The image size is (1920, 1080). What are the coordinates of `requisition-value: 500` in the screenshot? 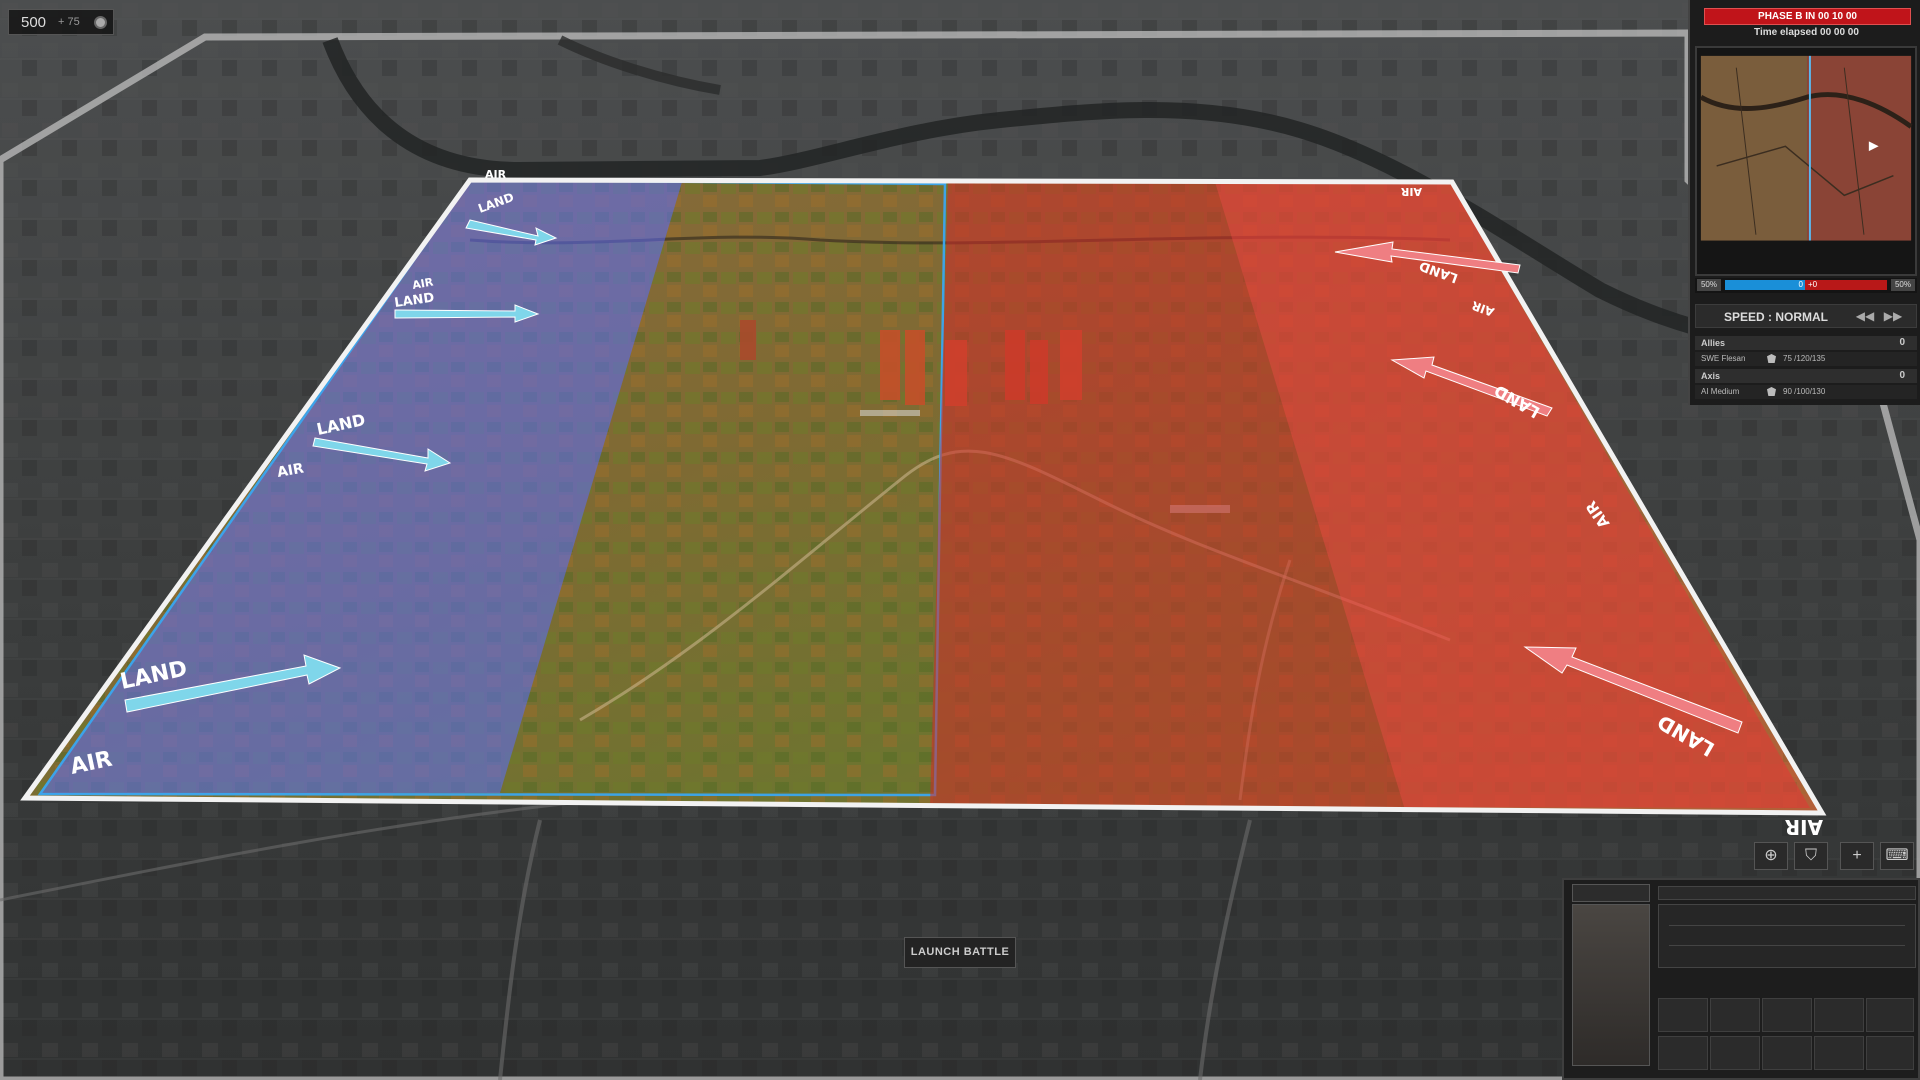 It's located at (34, 22).